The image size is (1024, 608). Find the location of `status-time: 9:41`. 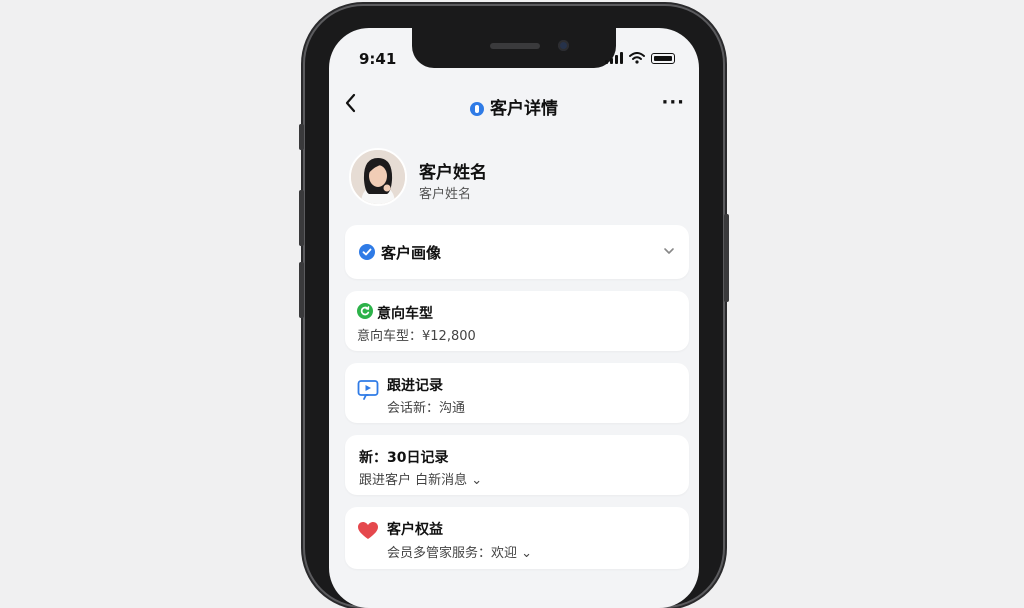

status-time: 9:41 is located at coordinates (378, 59).